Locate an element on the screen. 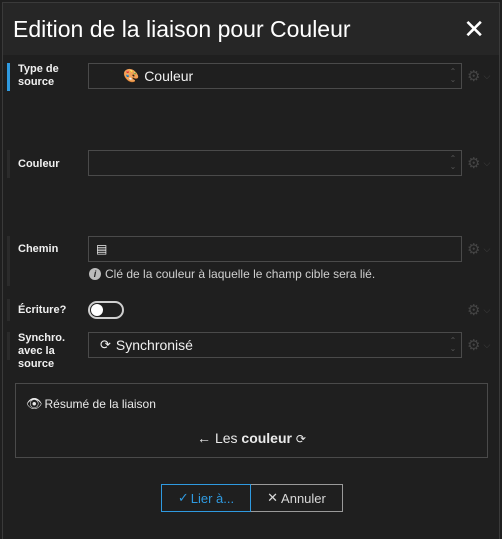 This screenshot has width=502, height=539. toggle-knob is located at coordinates (97, 310).